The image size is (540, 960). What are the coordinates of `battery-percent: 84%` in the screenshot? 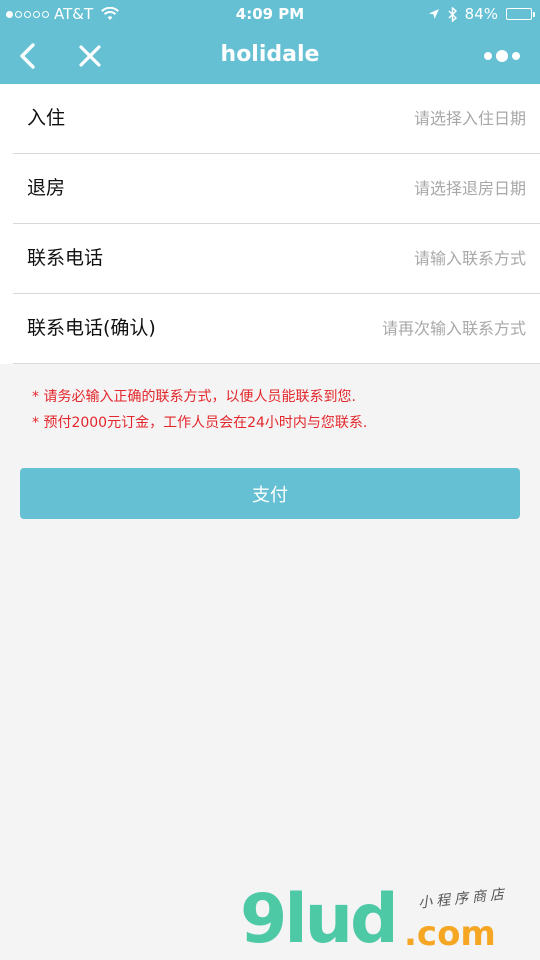 It's located at (481, 14).